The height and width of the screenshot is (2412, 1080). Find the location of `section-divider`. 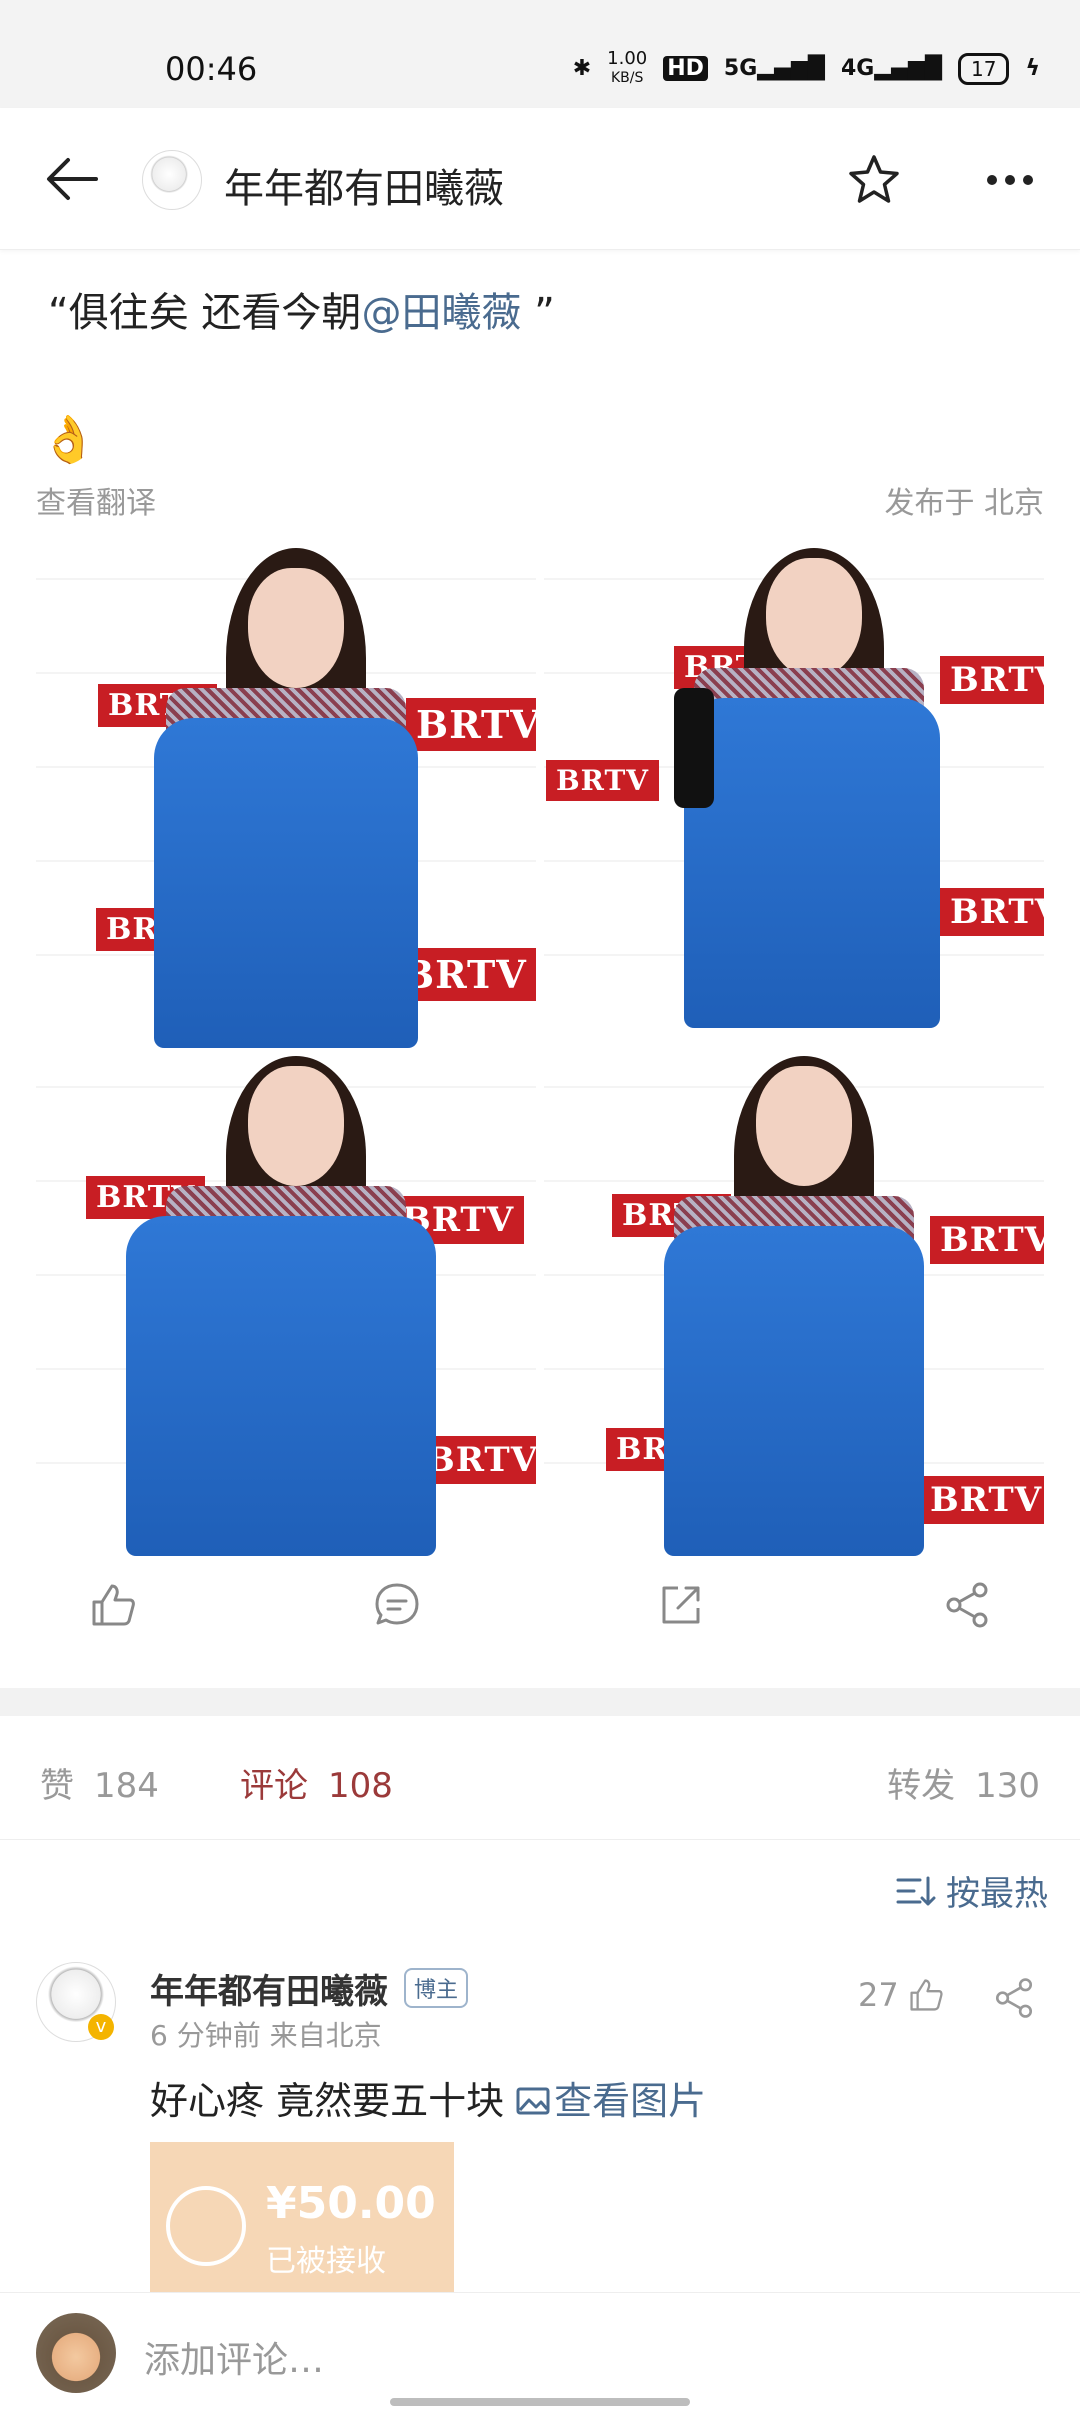

section-divider is located at coordinates (540, 1702).